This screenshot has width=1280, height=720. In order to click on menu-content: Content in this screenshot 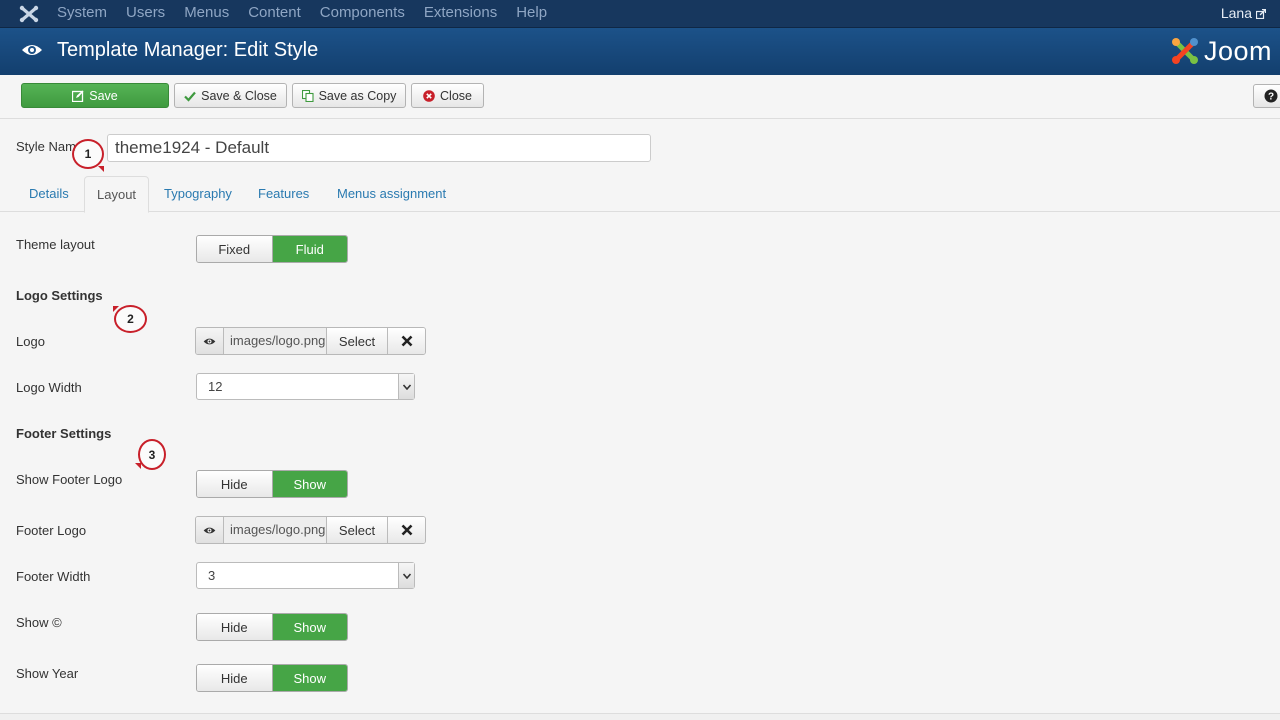, I will do `click(274, 14)`.